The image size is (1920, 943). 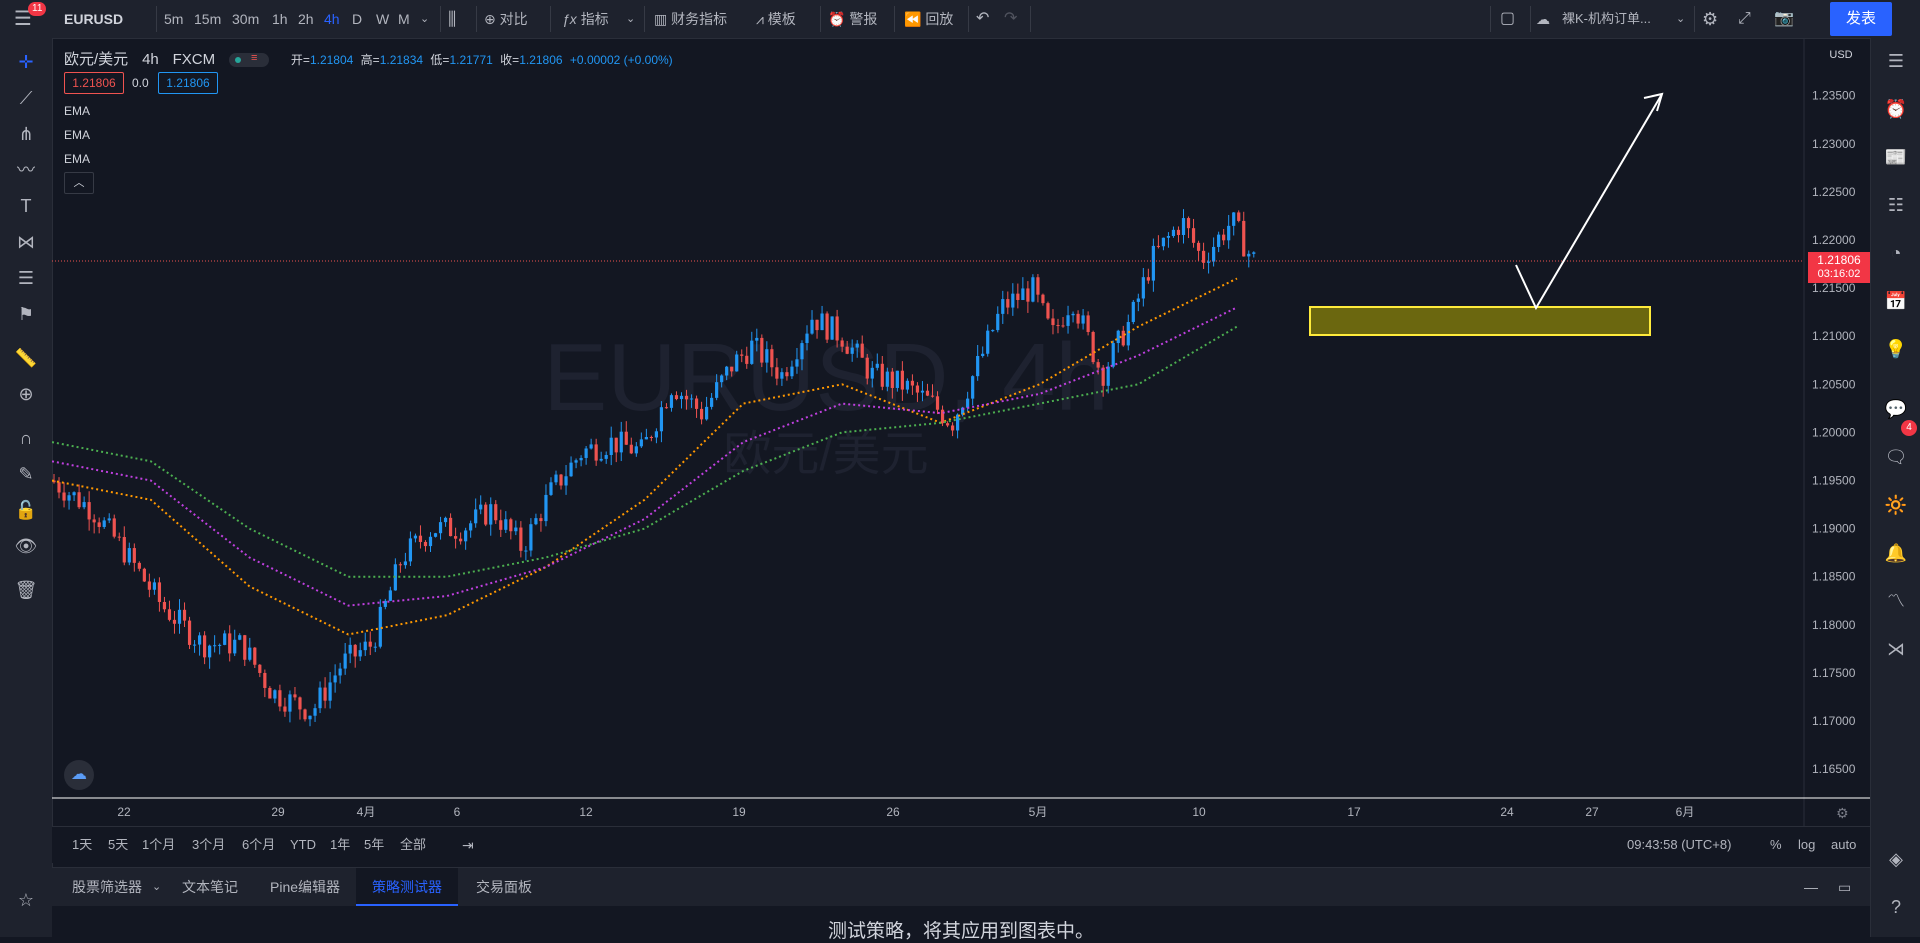 What do you see at coordinates (374, 845) in the screenshot?
I see `range-button-7: 5年` at bounding box center [374, 845].